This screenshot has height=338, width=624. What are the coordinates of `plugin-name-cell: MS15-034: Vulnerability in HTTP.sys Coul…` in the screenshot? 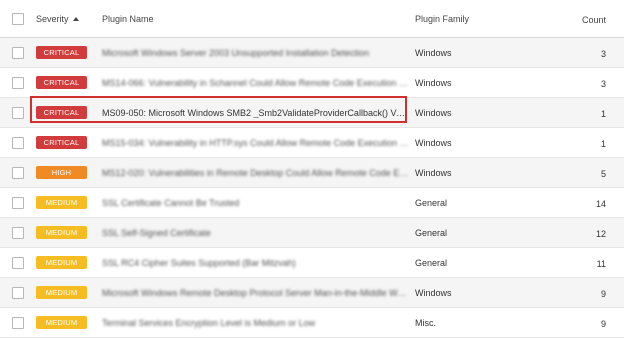 It's located at (258, 143).